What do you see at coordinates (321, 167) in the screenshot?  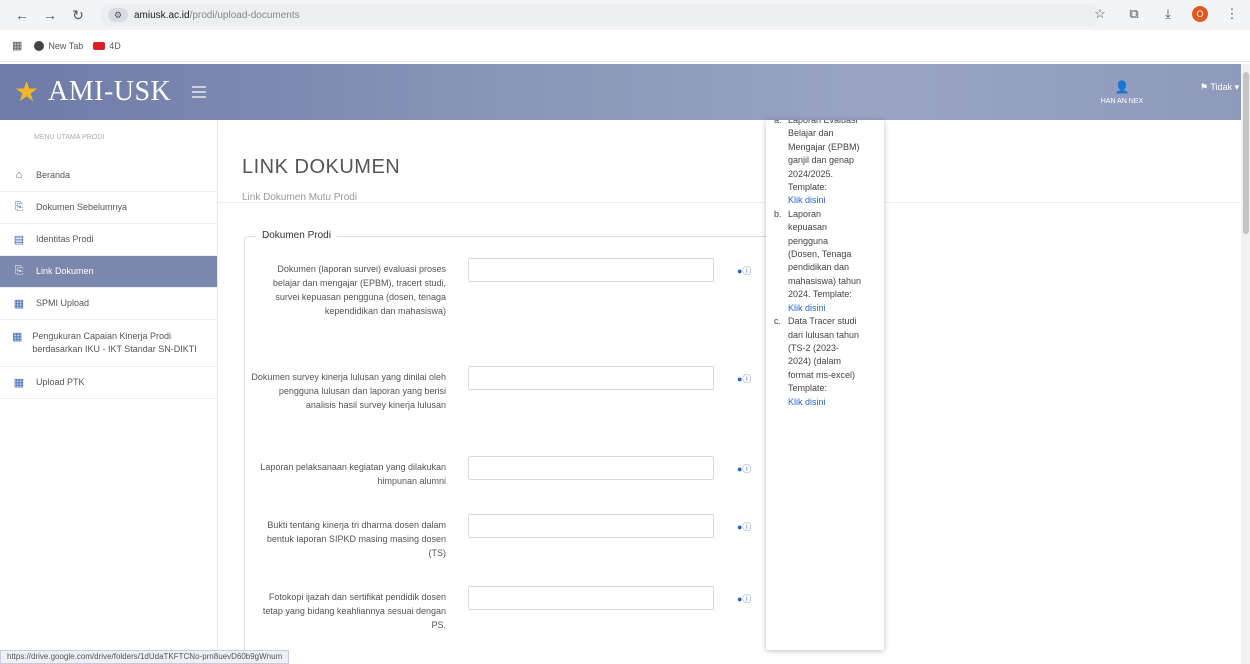 I see `page-title: LINK DOKUMEN` at bounding box center [321, 167].